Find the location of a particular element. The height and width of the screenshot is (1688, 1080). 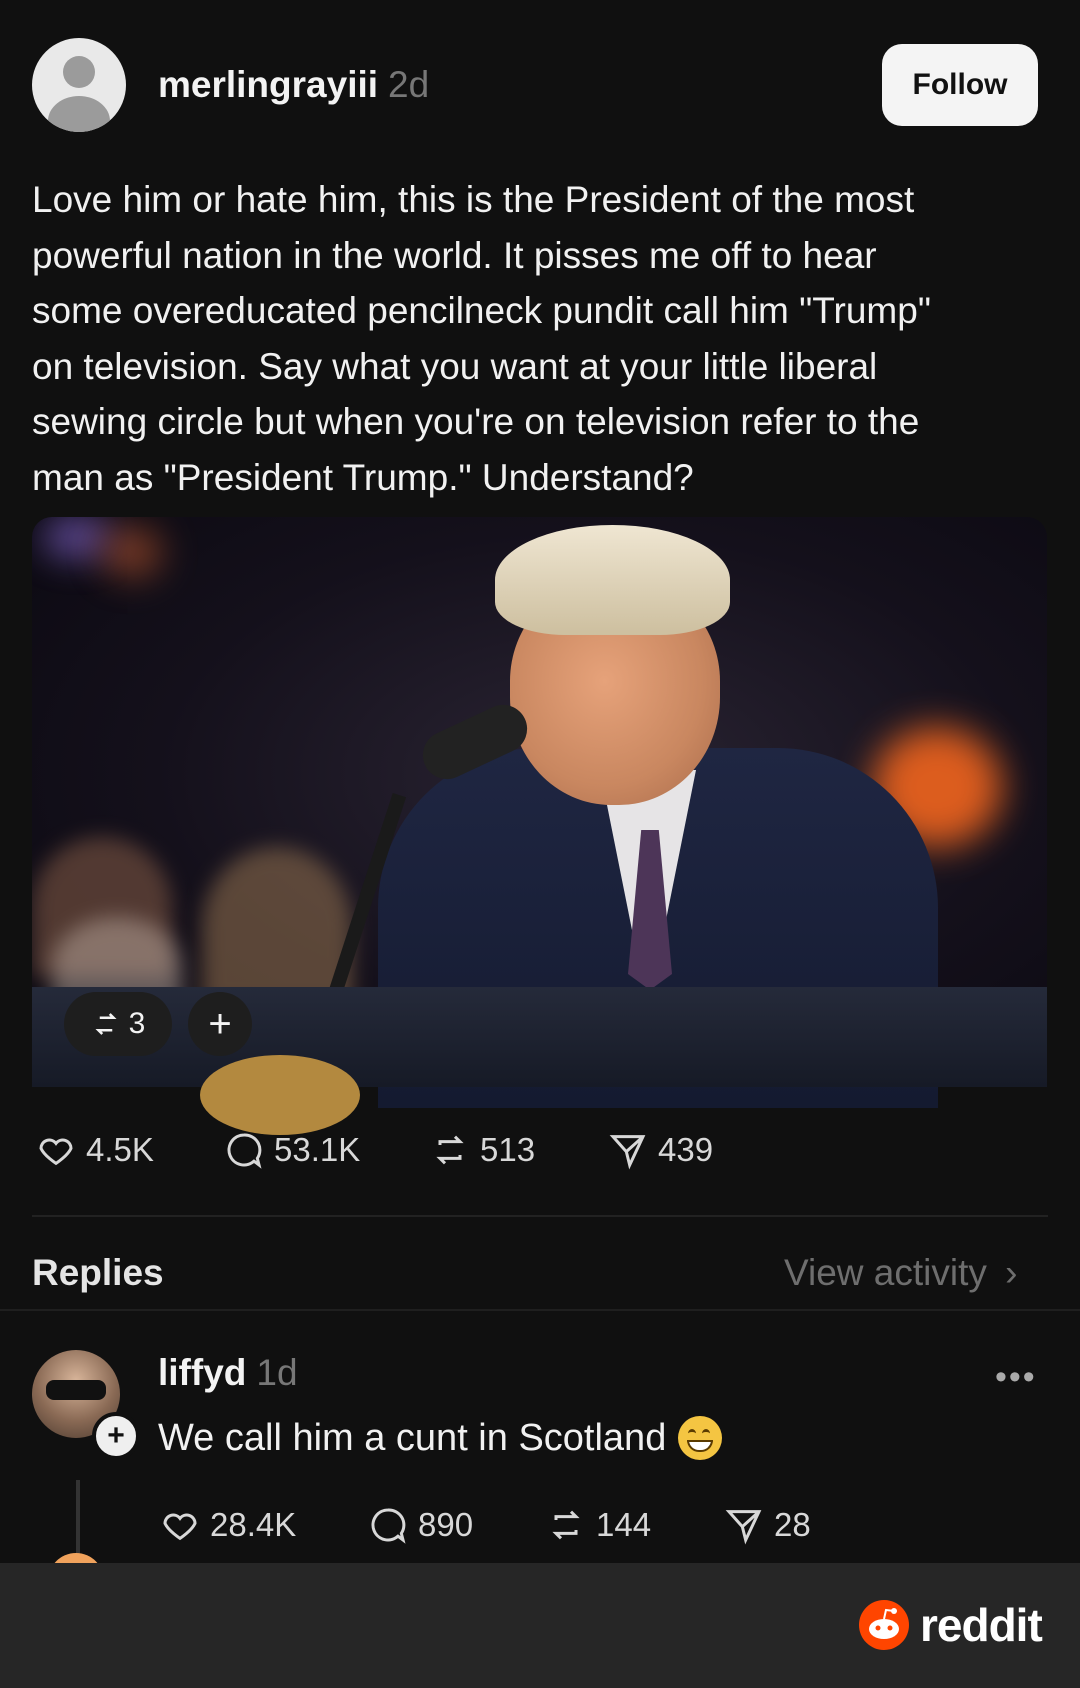

author-avatar is located at coordinates (79, 85).